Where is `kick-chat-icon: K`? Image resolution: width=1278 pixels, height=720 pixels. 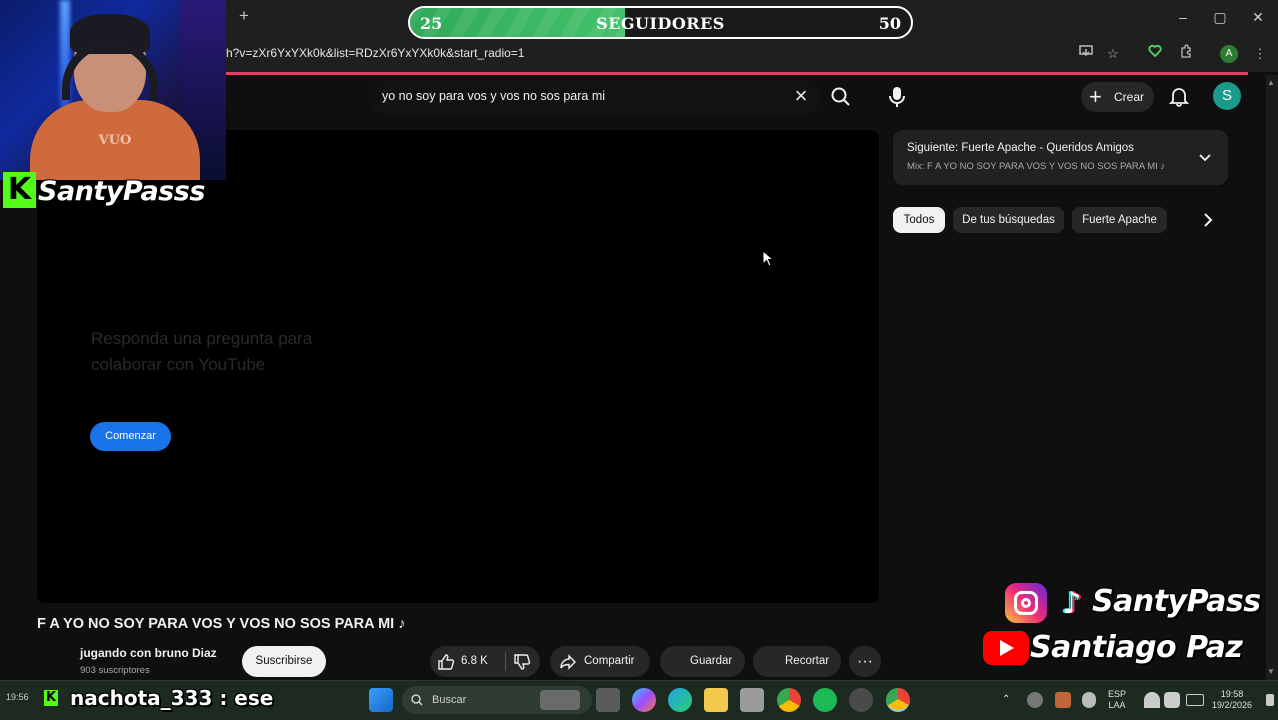
kick-chat-icon: K is located at coordinates (51, 698).